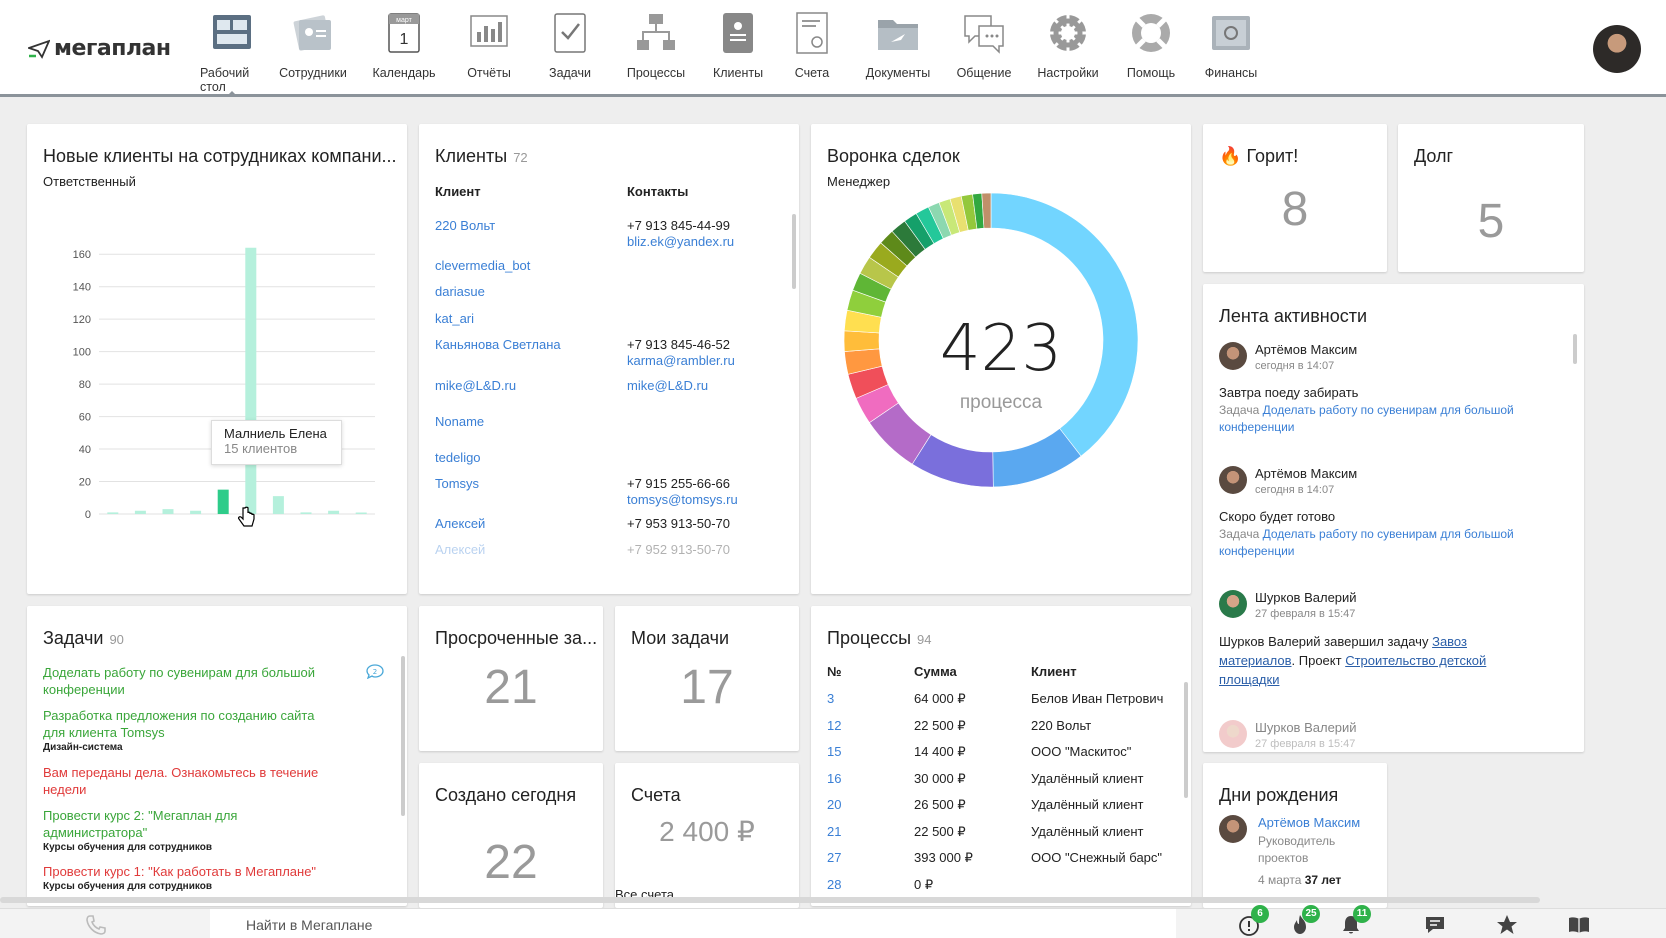  What do you see at coordinates (879, 638) in the screenshot?
I see `processes-title: Процессы 94` at bounding box center [879, 638].